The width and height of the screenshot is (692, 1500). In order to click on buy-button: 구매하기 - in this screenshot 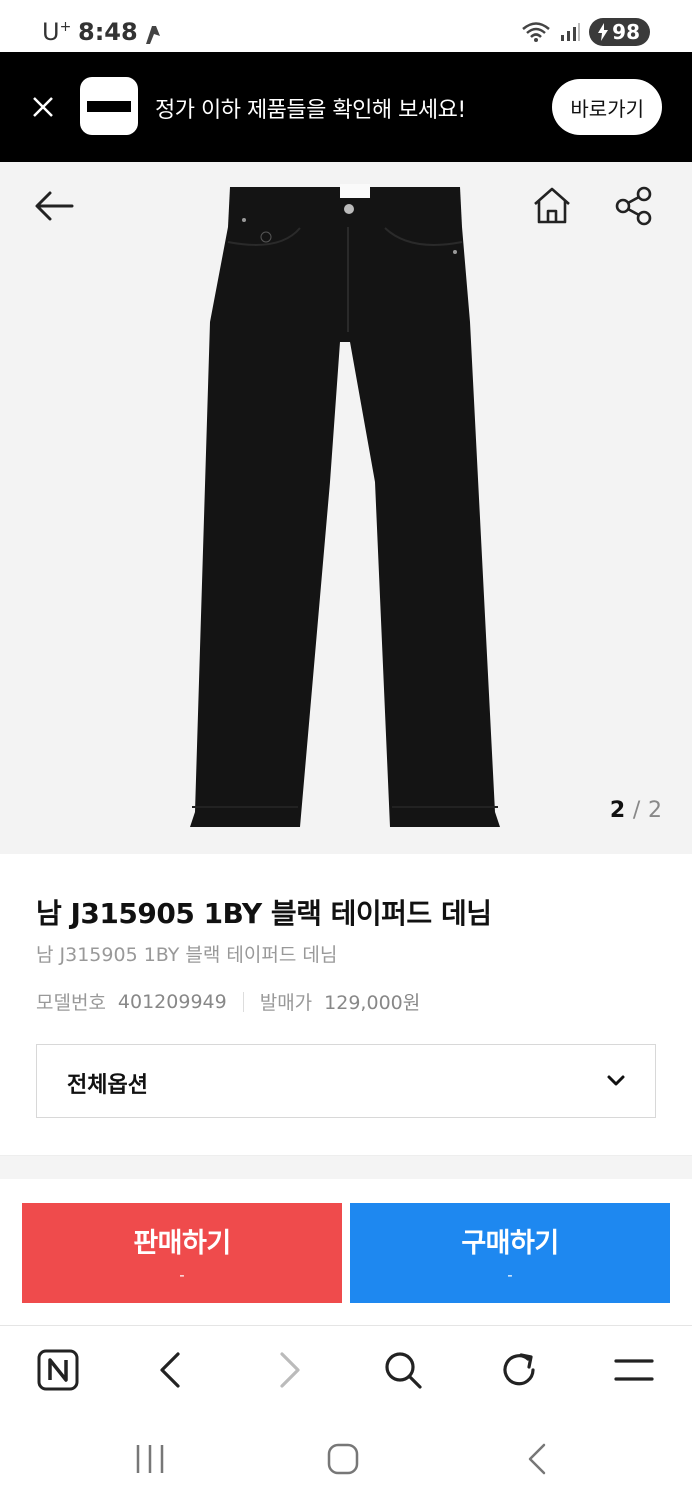, I will do `click(510, 1253)`.